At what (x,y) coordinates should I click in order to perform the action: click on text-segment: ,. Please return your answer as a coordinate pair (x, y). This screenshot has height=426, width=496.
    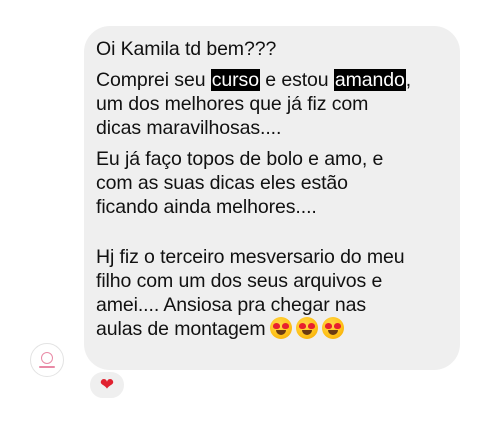
    Looking at the image, I should click on (408, 80).